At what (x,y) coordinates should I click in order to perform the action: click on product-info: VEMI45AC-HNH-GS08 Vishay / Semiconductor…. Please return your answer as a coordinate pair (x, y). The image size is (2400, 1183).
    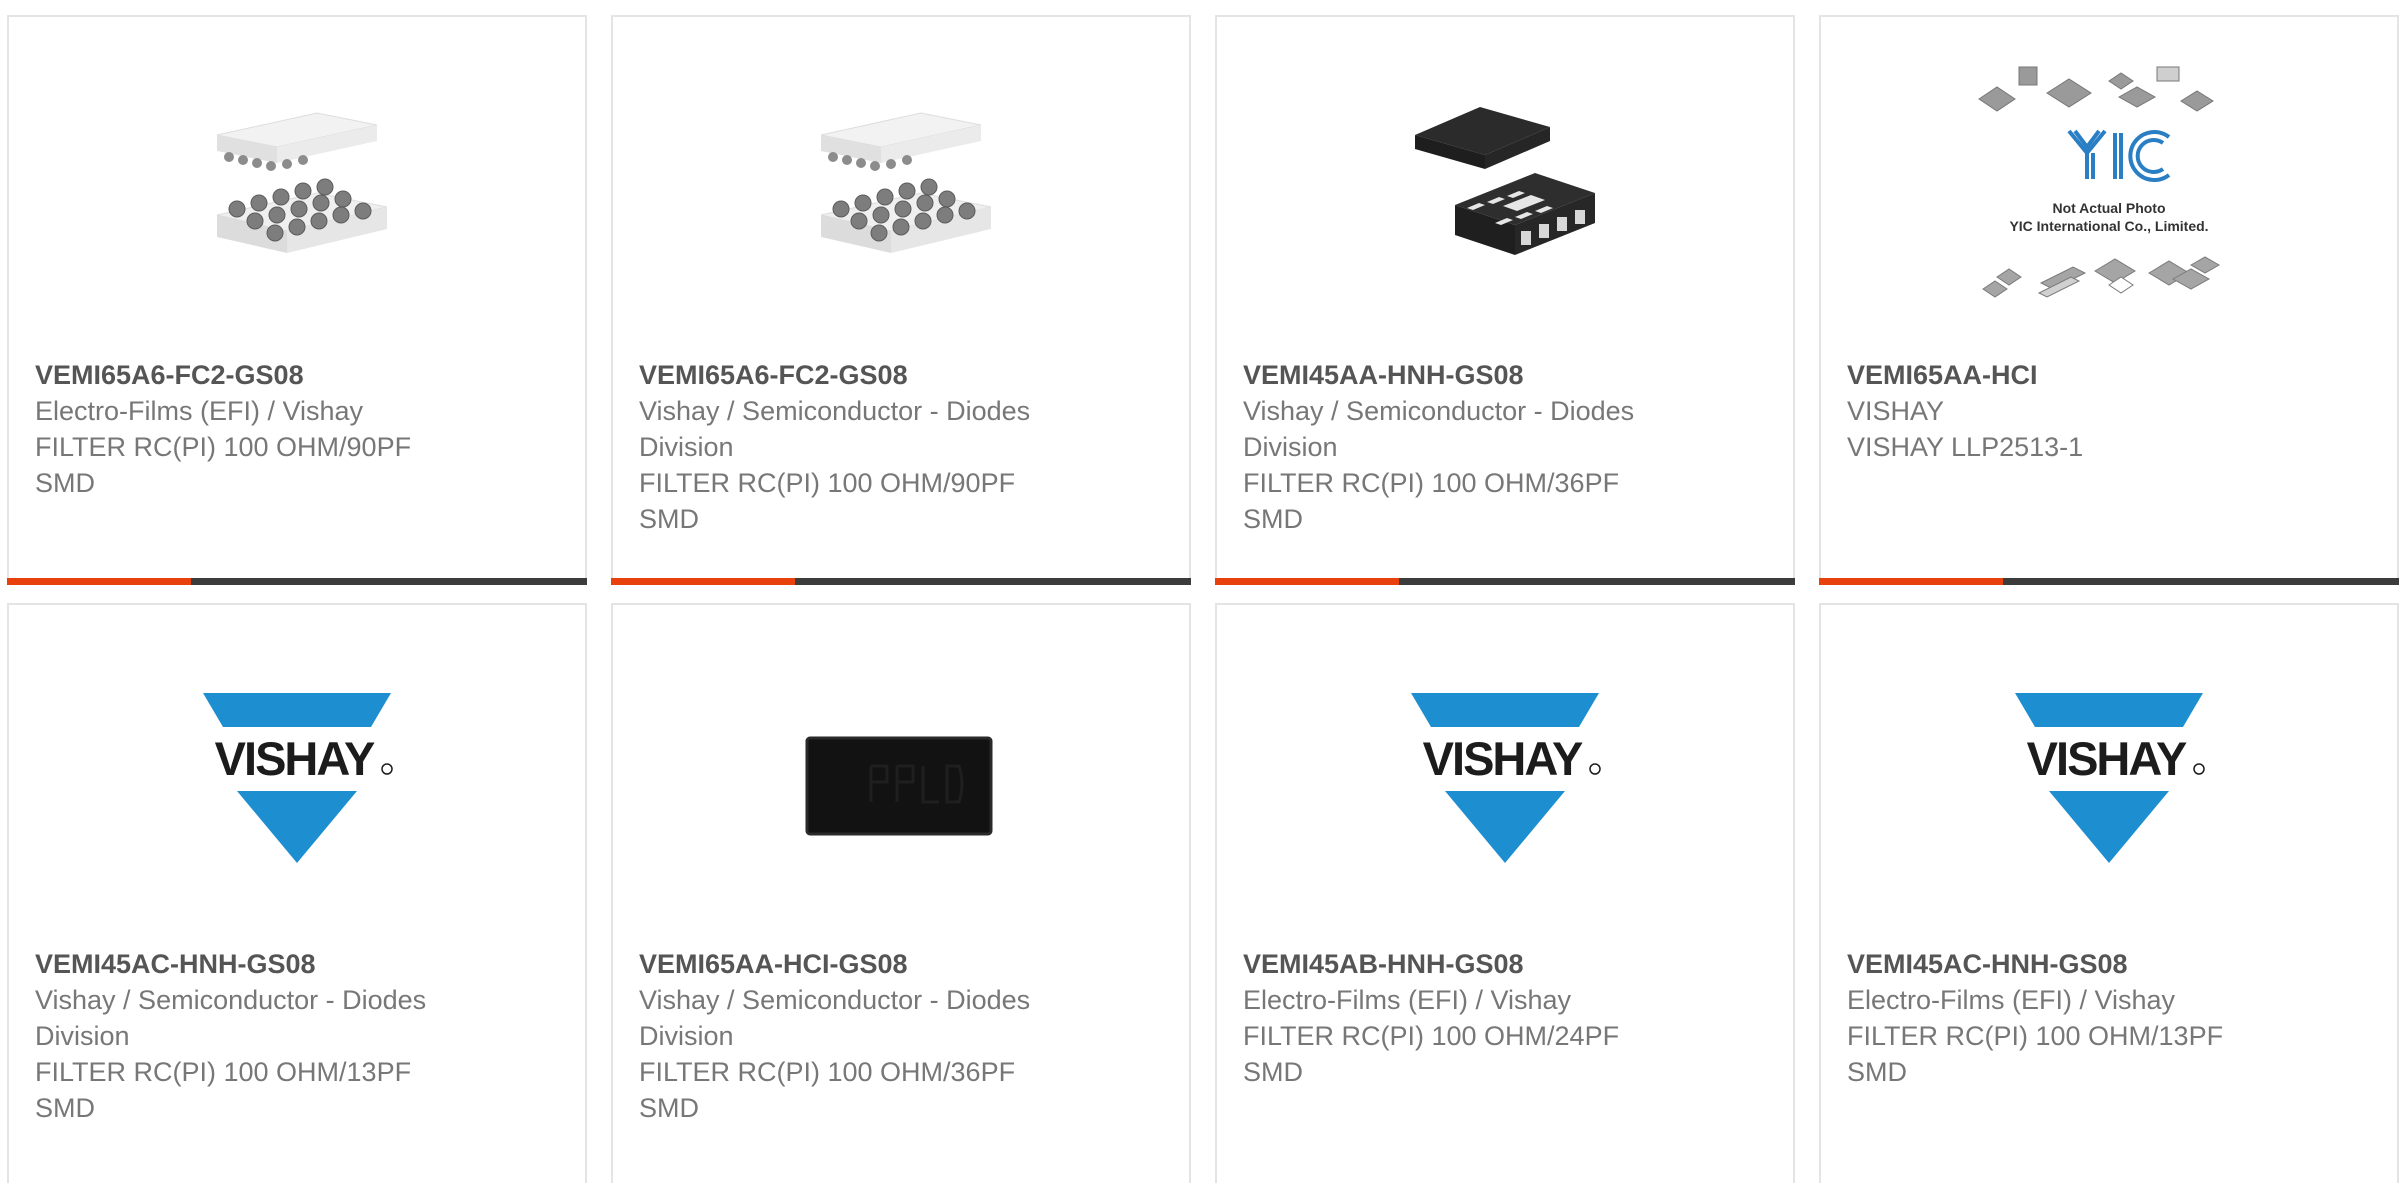
    Looking at the image, I should click on (265, 1036).